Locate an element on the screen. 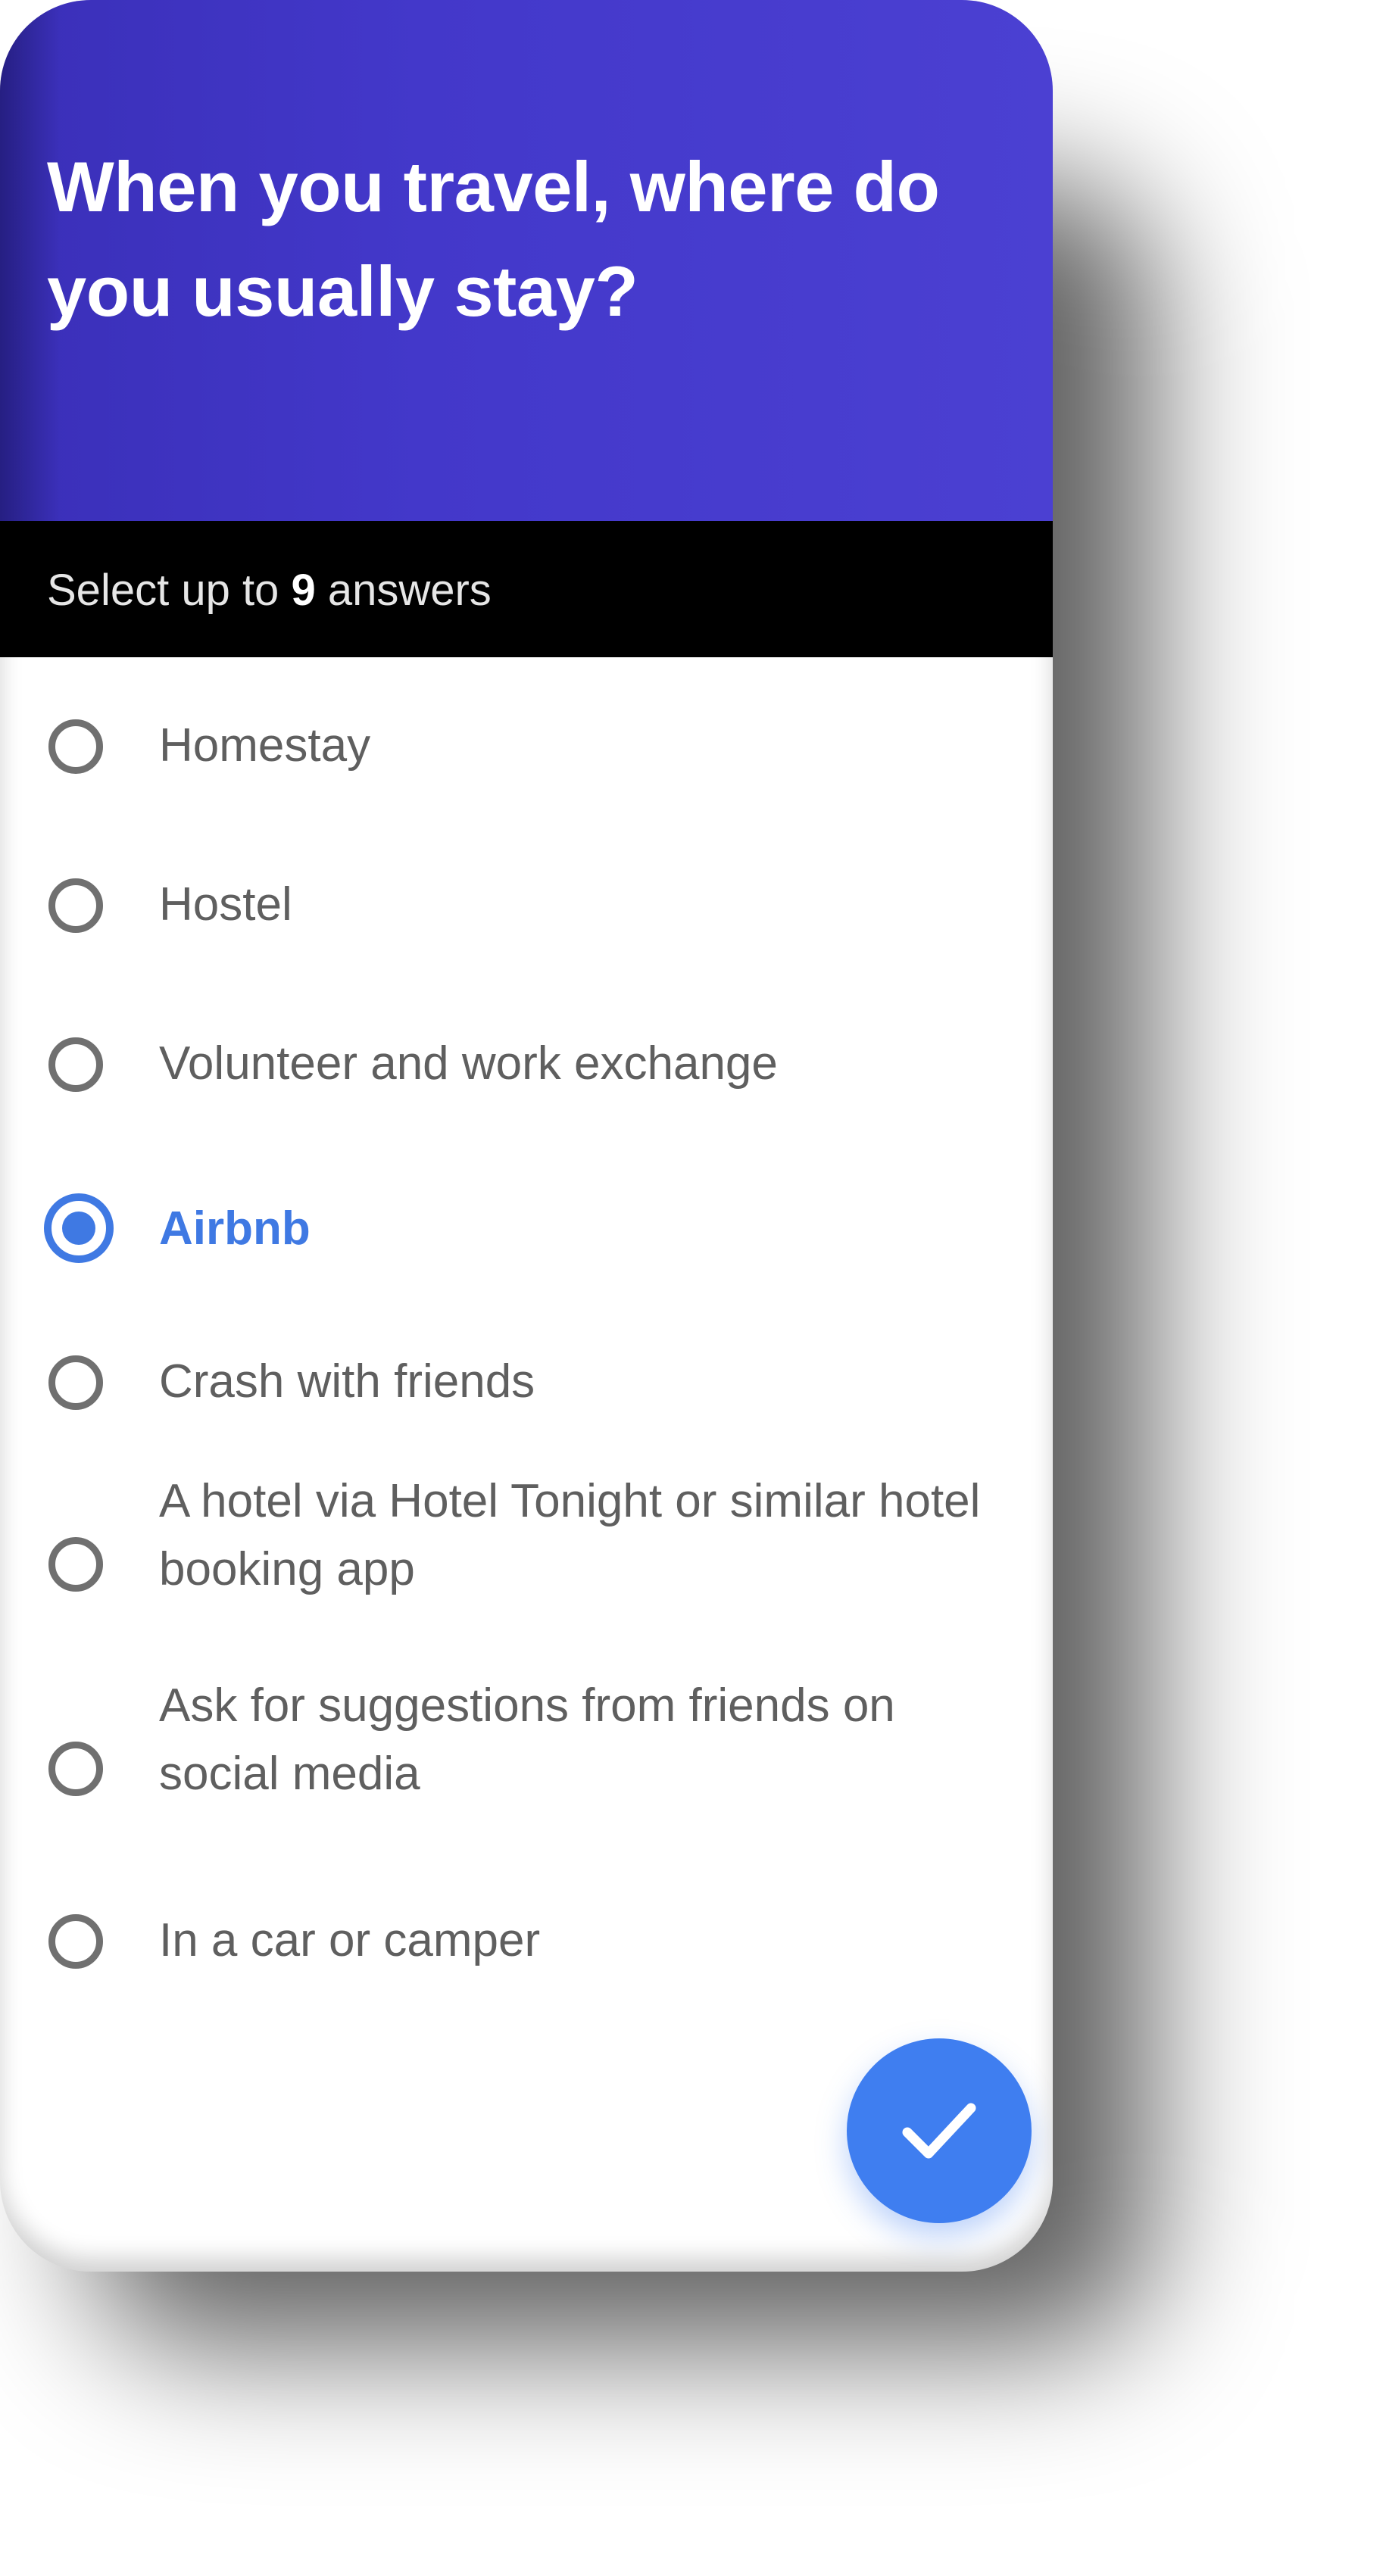 This screenshot has width=1386, height=2576. instruction-text: Select up to 9 answers is located at coordinates (269, 590).